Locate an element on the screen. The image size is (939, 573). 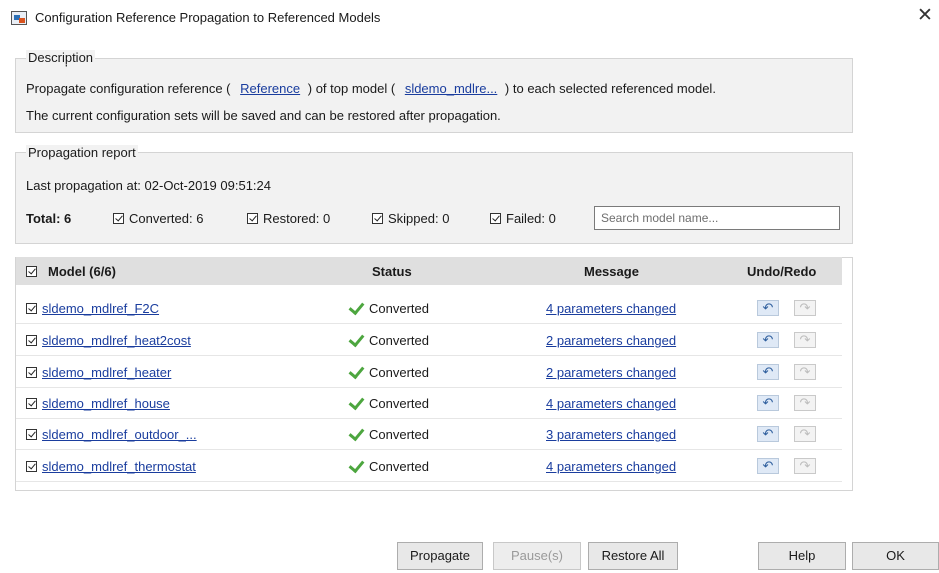
row-model: sldemo_mdlref_heater is located at coordinates (98, 372).